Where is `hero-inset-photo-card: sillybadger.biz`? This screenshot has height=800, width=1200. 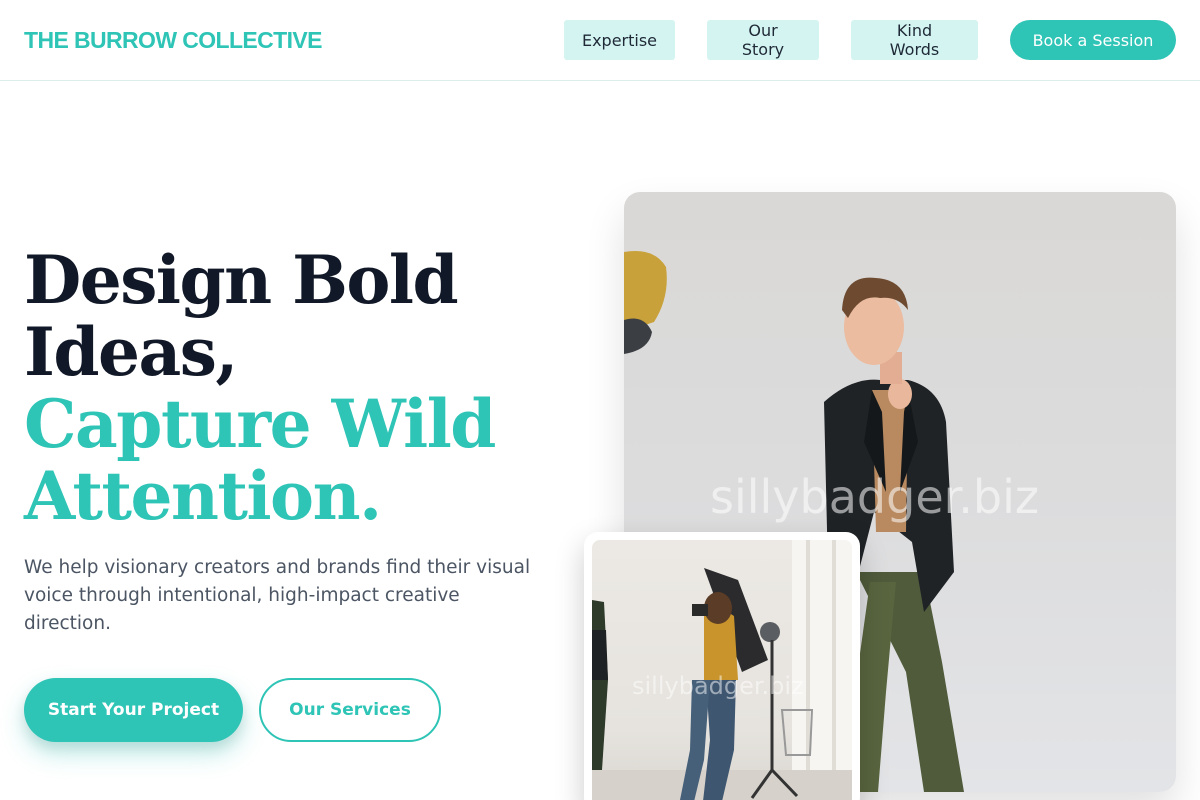
hero-inset-photo-card: sillybadger.biz is located at coordinates (722, 666).